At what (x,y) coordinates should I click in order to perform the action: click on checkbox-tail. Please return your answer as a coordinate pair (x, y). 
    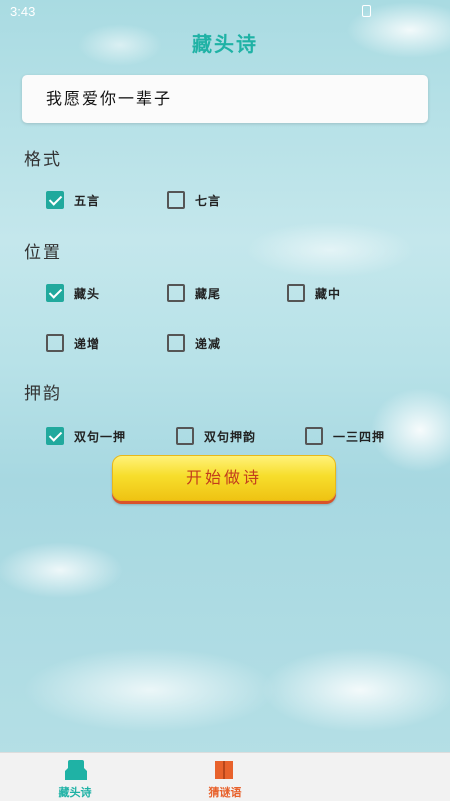
    Looking at the image, I should click on (176, 293).